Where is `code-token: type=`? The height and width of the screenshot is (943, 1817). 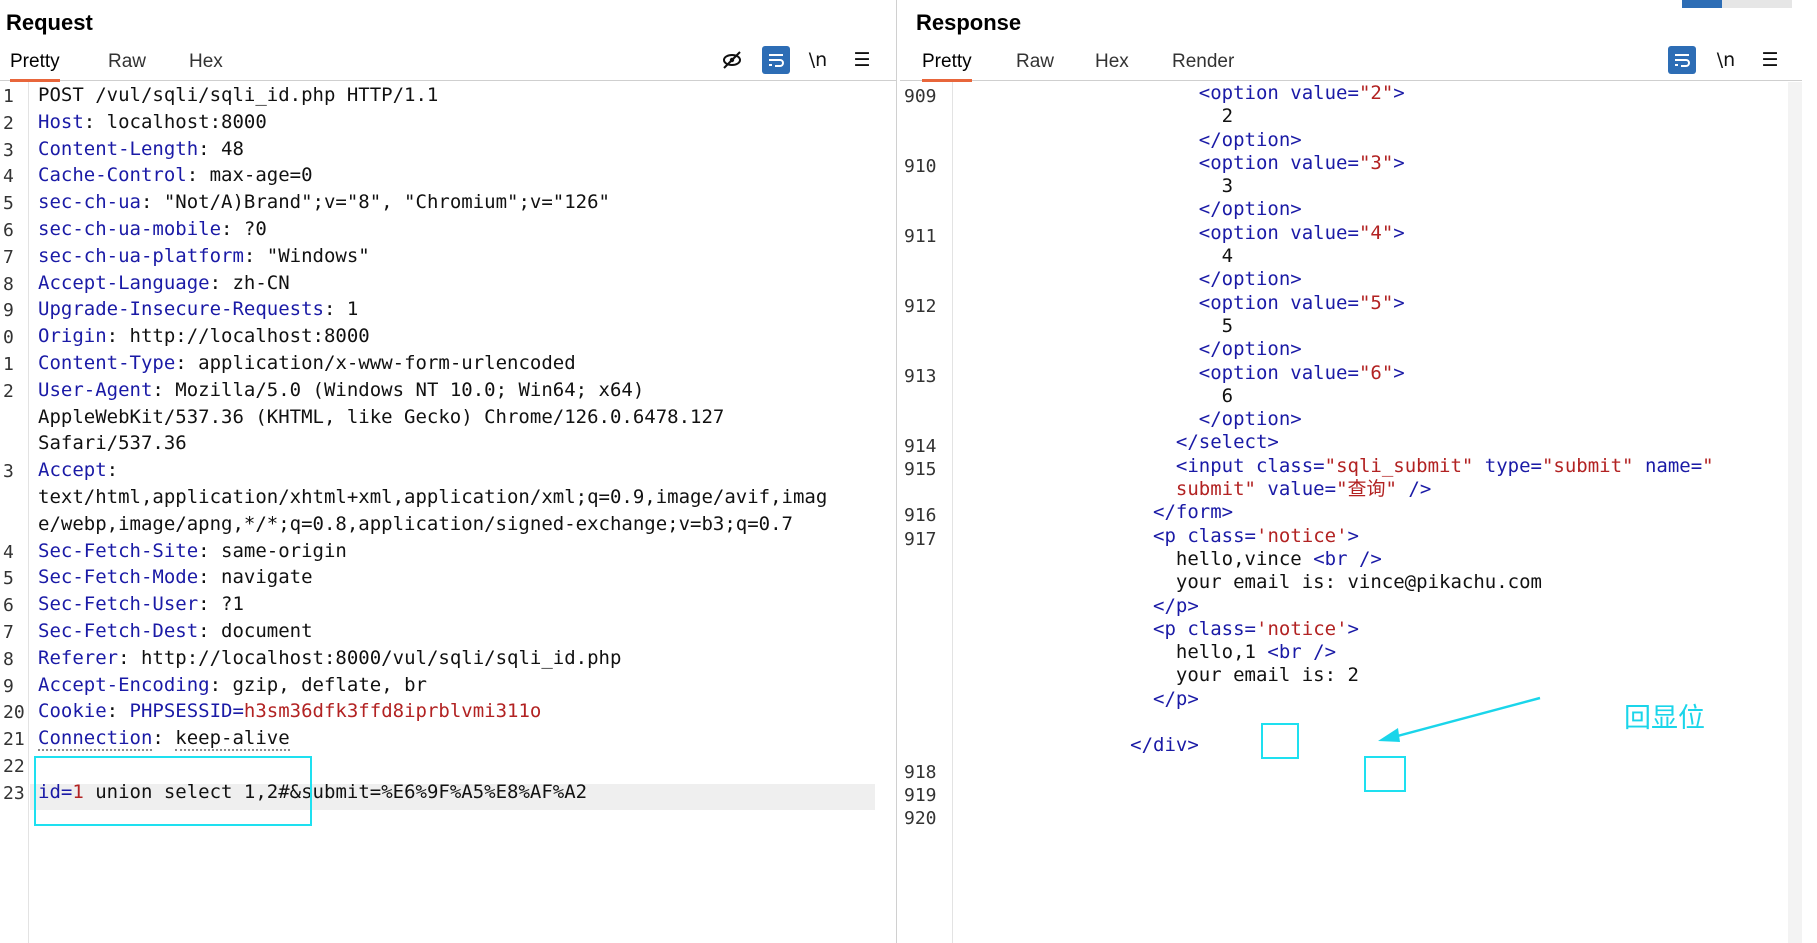 code-token: type= is located at coordinates (1513, 465).